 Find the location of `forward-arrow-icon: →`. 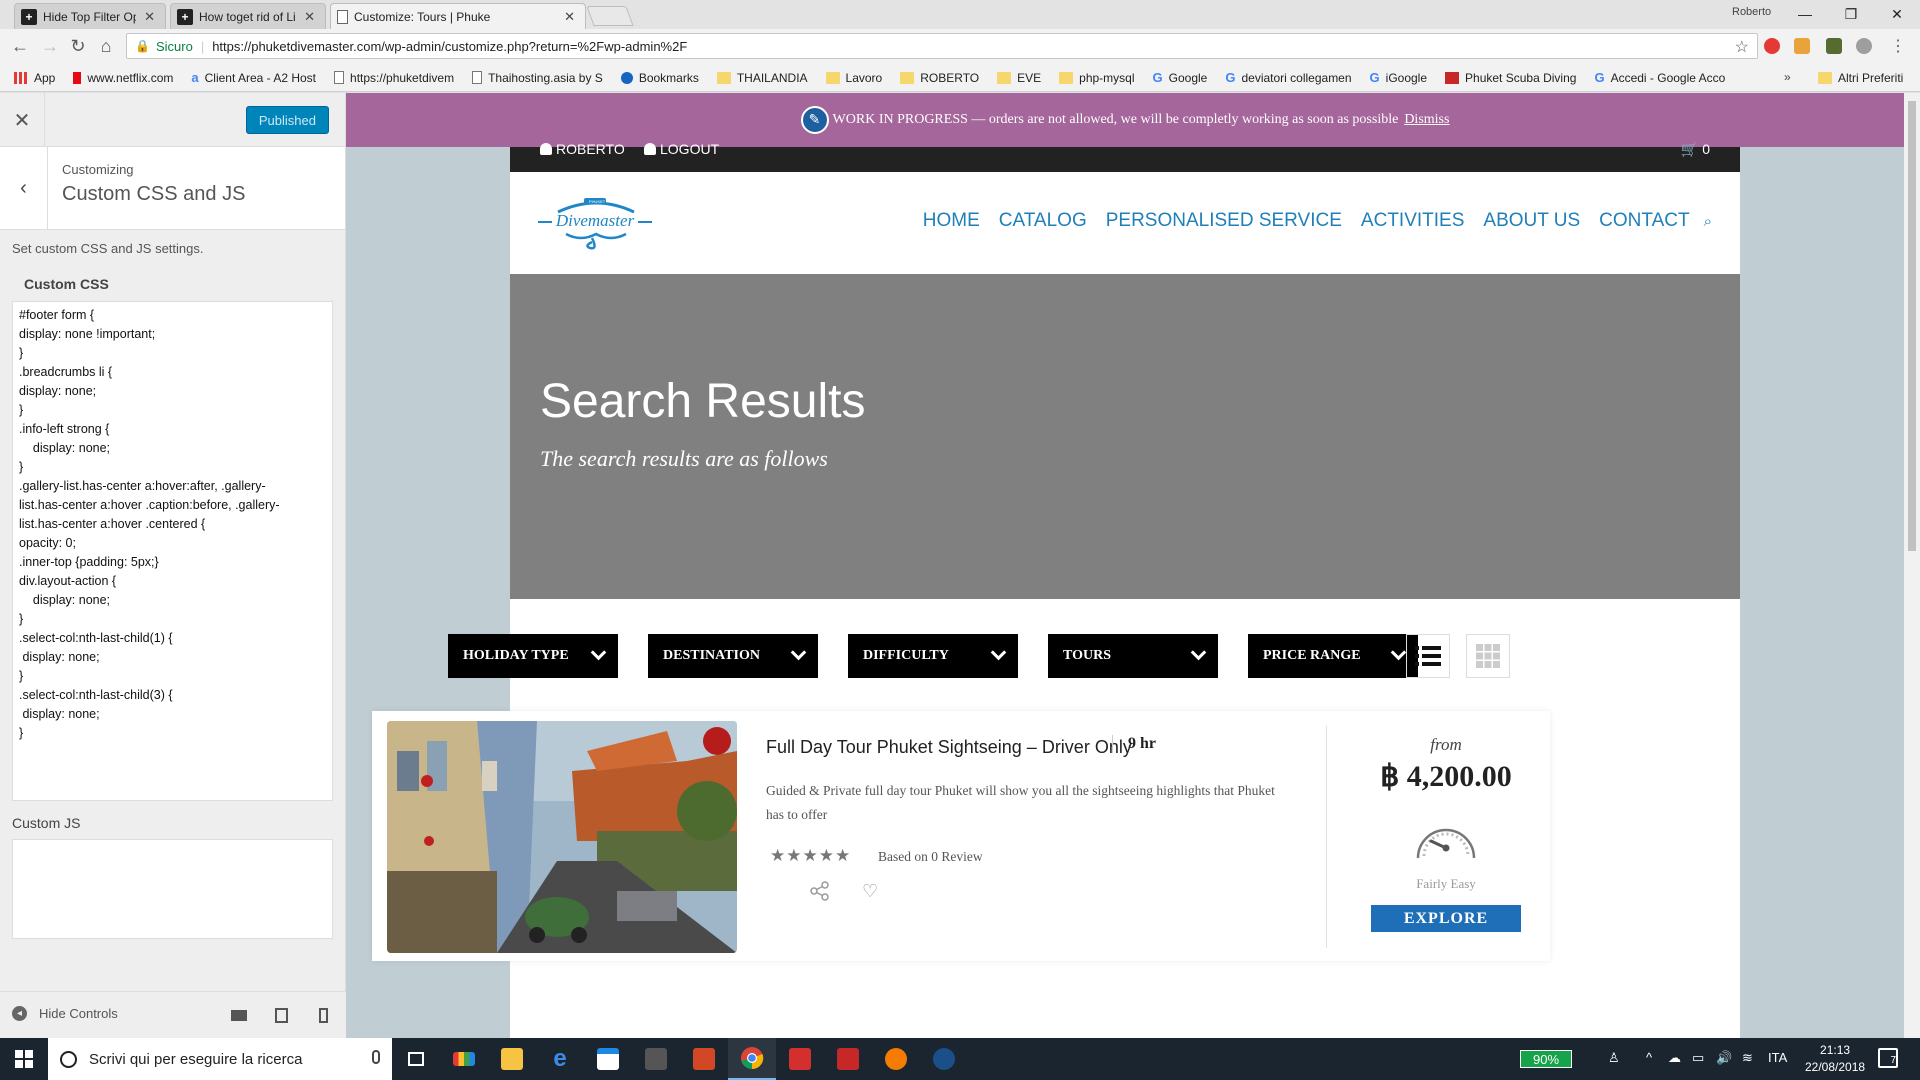

forward-arrow-icon: → is located at coordinates (50, 46).